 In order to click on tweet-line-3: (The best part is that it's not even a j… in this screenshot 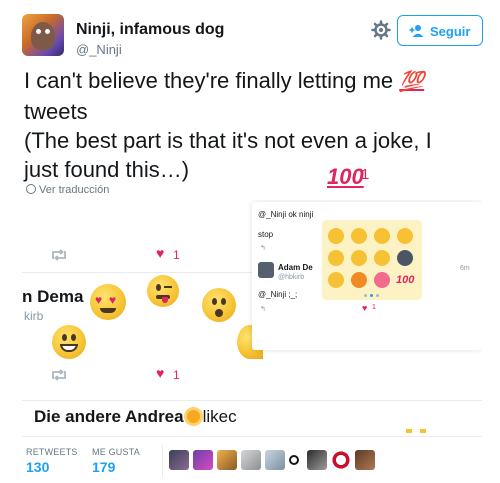, I will do `click(228, 140)`.